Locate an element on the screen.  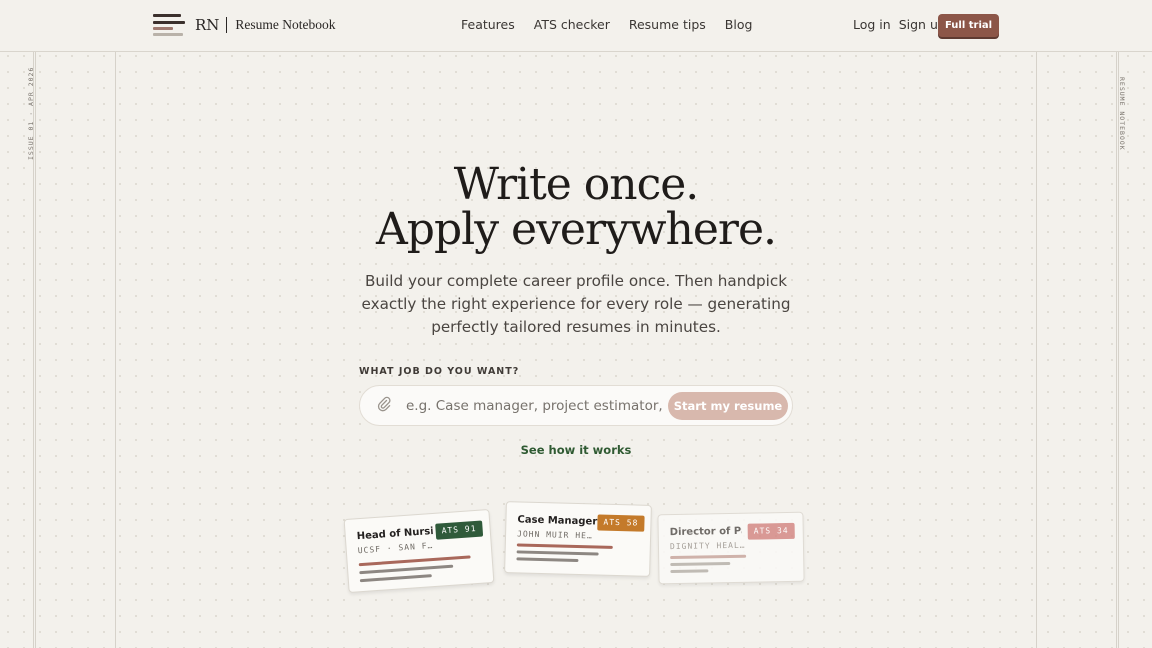
nav-link-features: Features is located at coordinates (488, 24).